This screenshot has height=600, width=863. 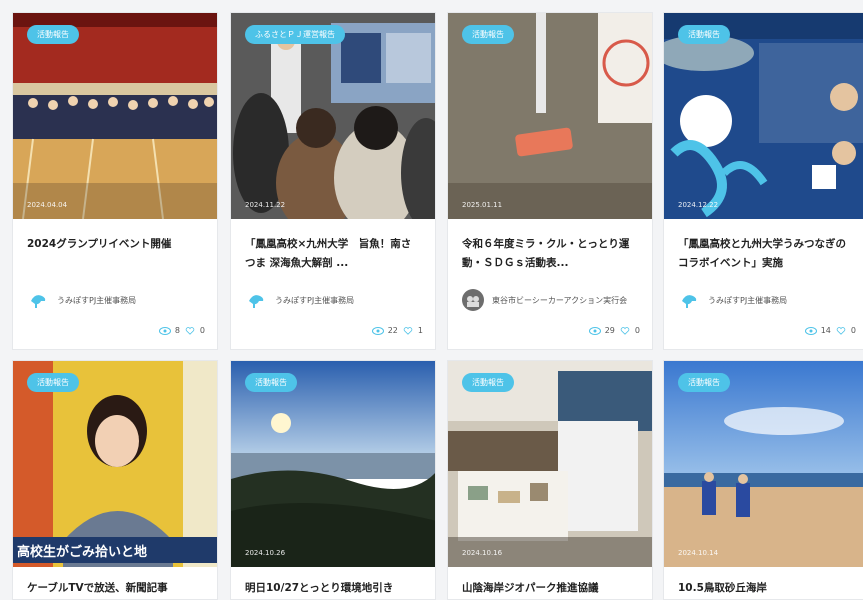 What do you see at coordinates (559, 300) in the screenshot?
I see `author-name: 東谷市ビーシーカーアクション実行会` at bounding box center [559, 300].